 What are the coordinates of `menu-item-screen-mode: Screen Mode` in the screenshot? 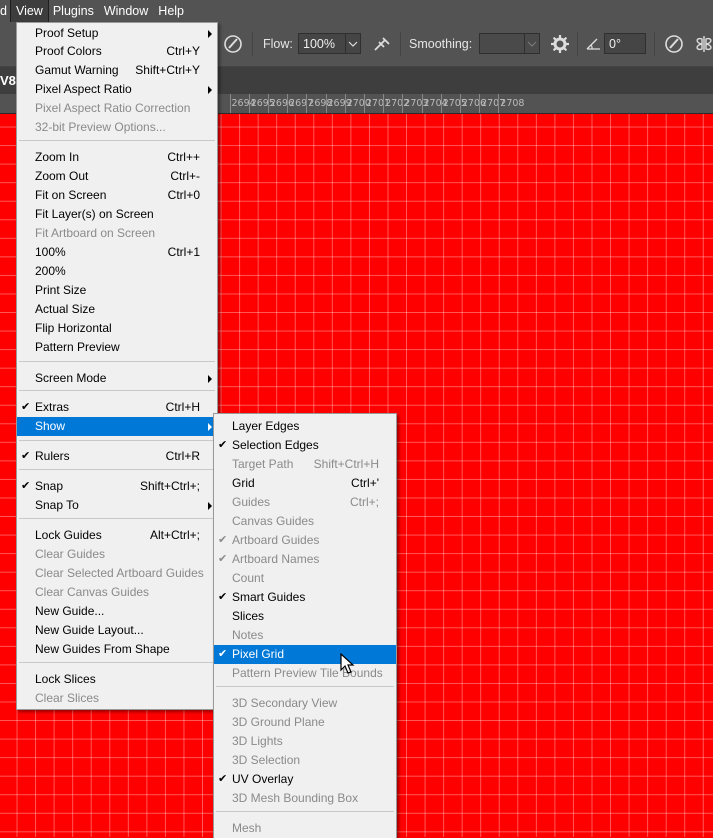 It's located at (117, 378).